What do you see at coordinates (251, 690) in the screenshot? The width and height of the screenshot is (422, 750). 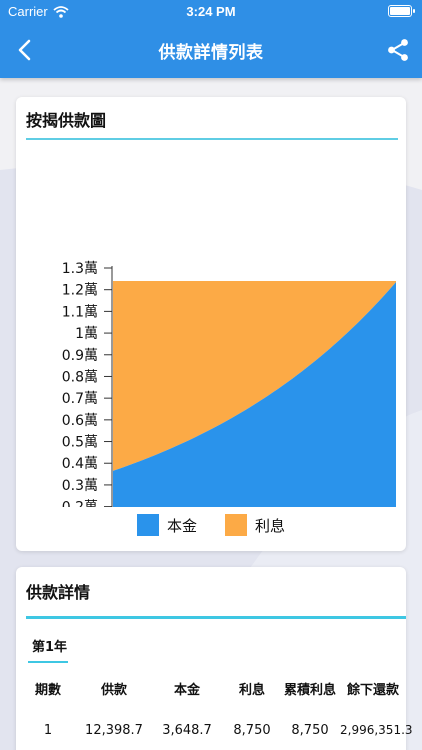 I see `column-header-interest: 利息` at bounding box center [251, 690].